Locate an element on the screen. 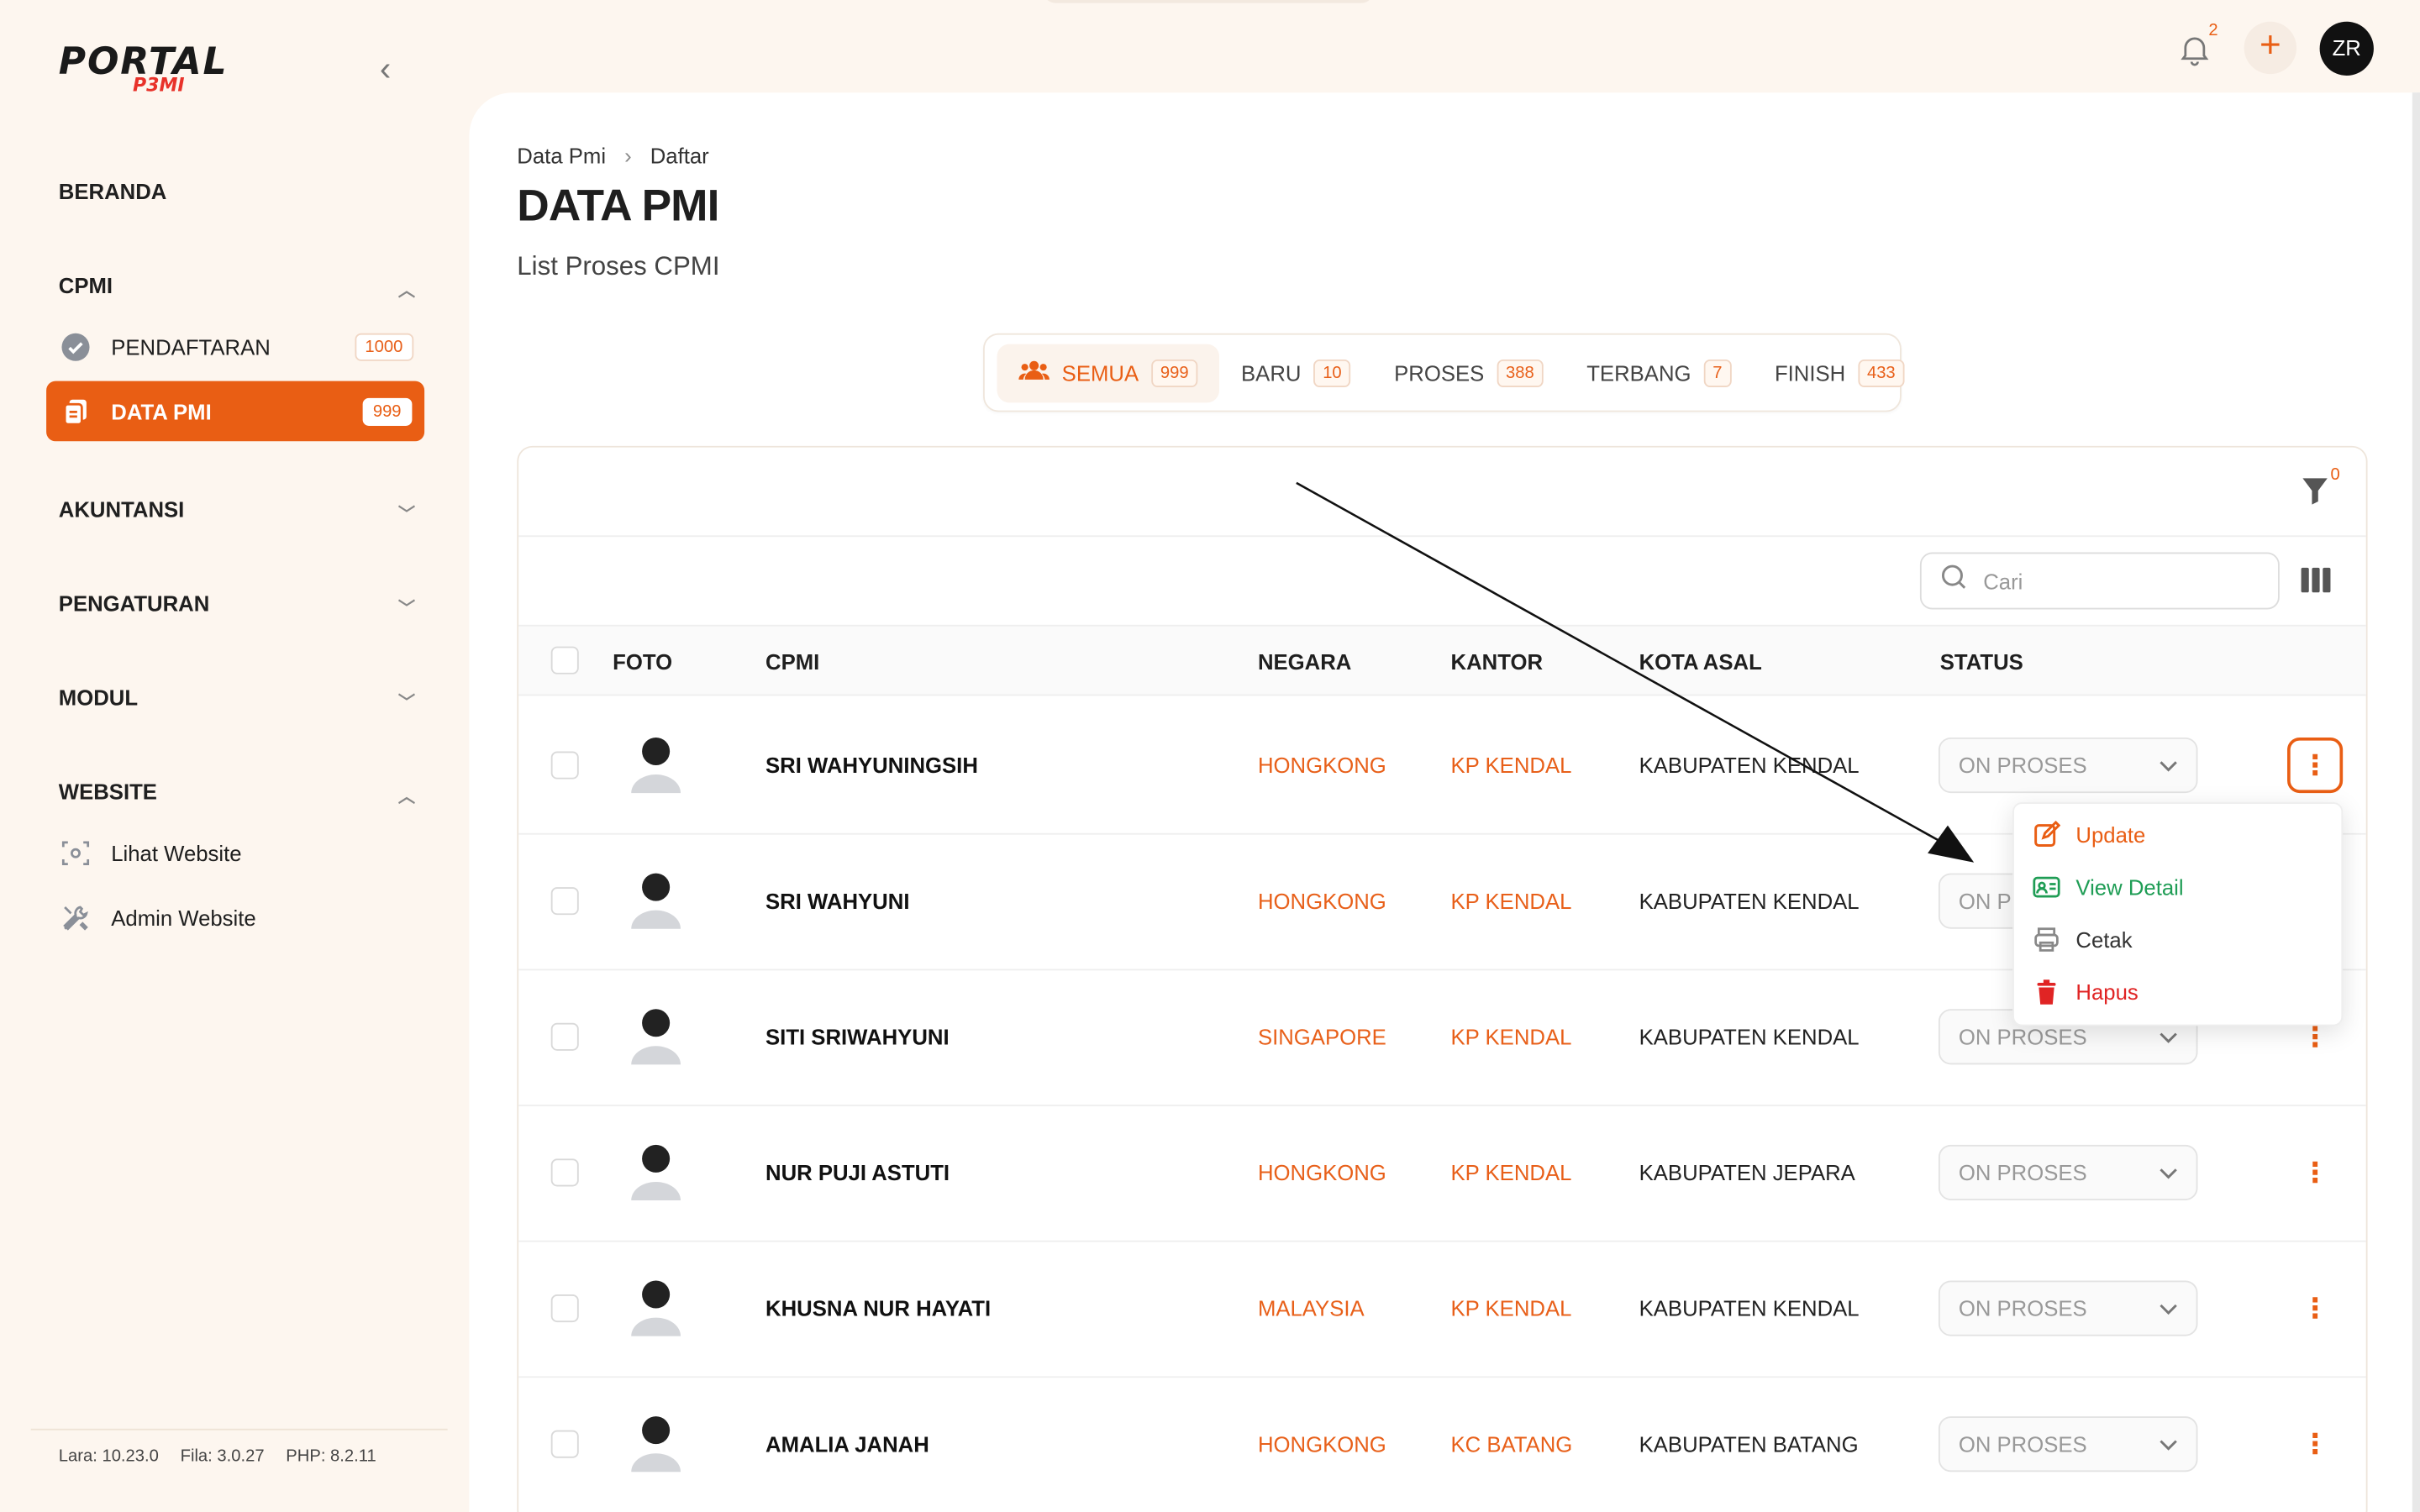 This screenshot has height=1512, width=2420. top-handle is located at coordinates (1208, 1).